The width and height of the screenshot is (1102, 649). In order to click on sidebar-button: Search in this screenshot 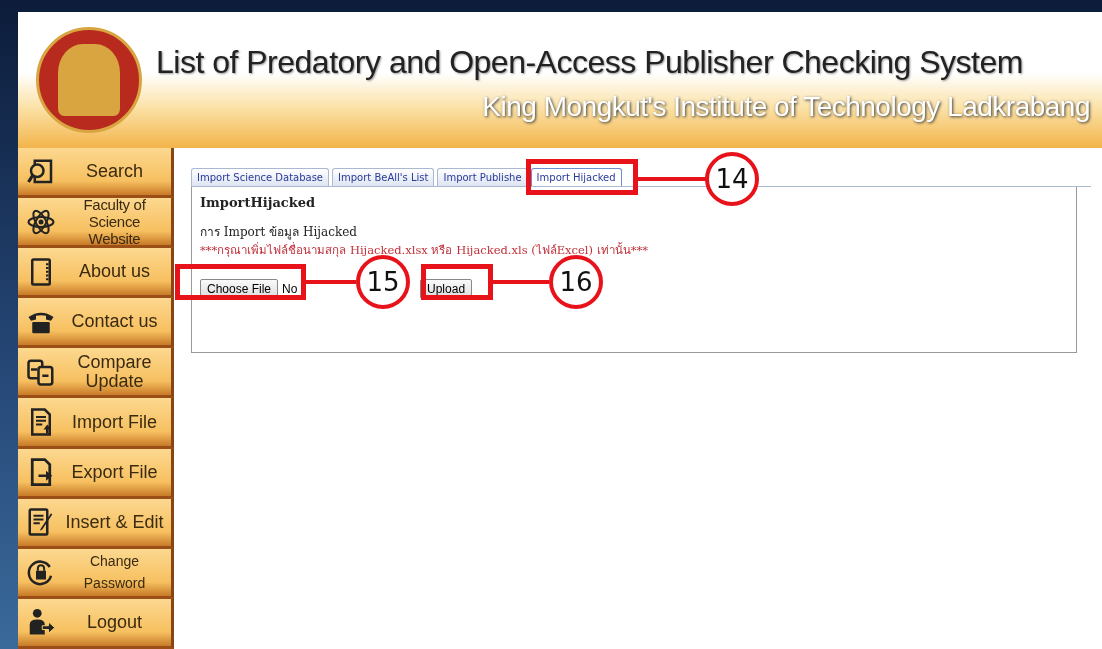, I will do `click(96, 173)`.